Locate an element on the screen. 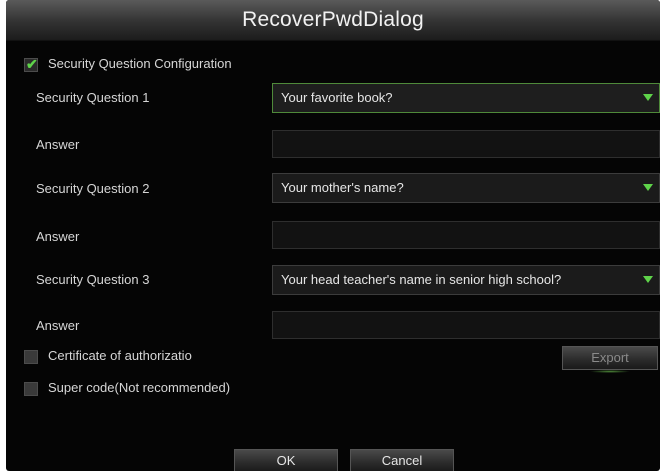 This screenshot has height=471, width=664. checkmark-icon: ✔ is located at coordinates (32, 64).